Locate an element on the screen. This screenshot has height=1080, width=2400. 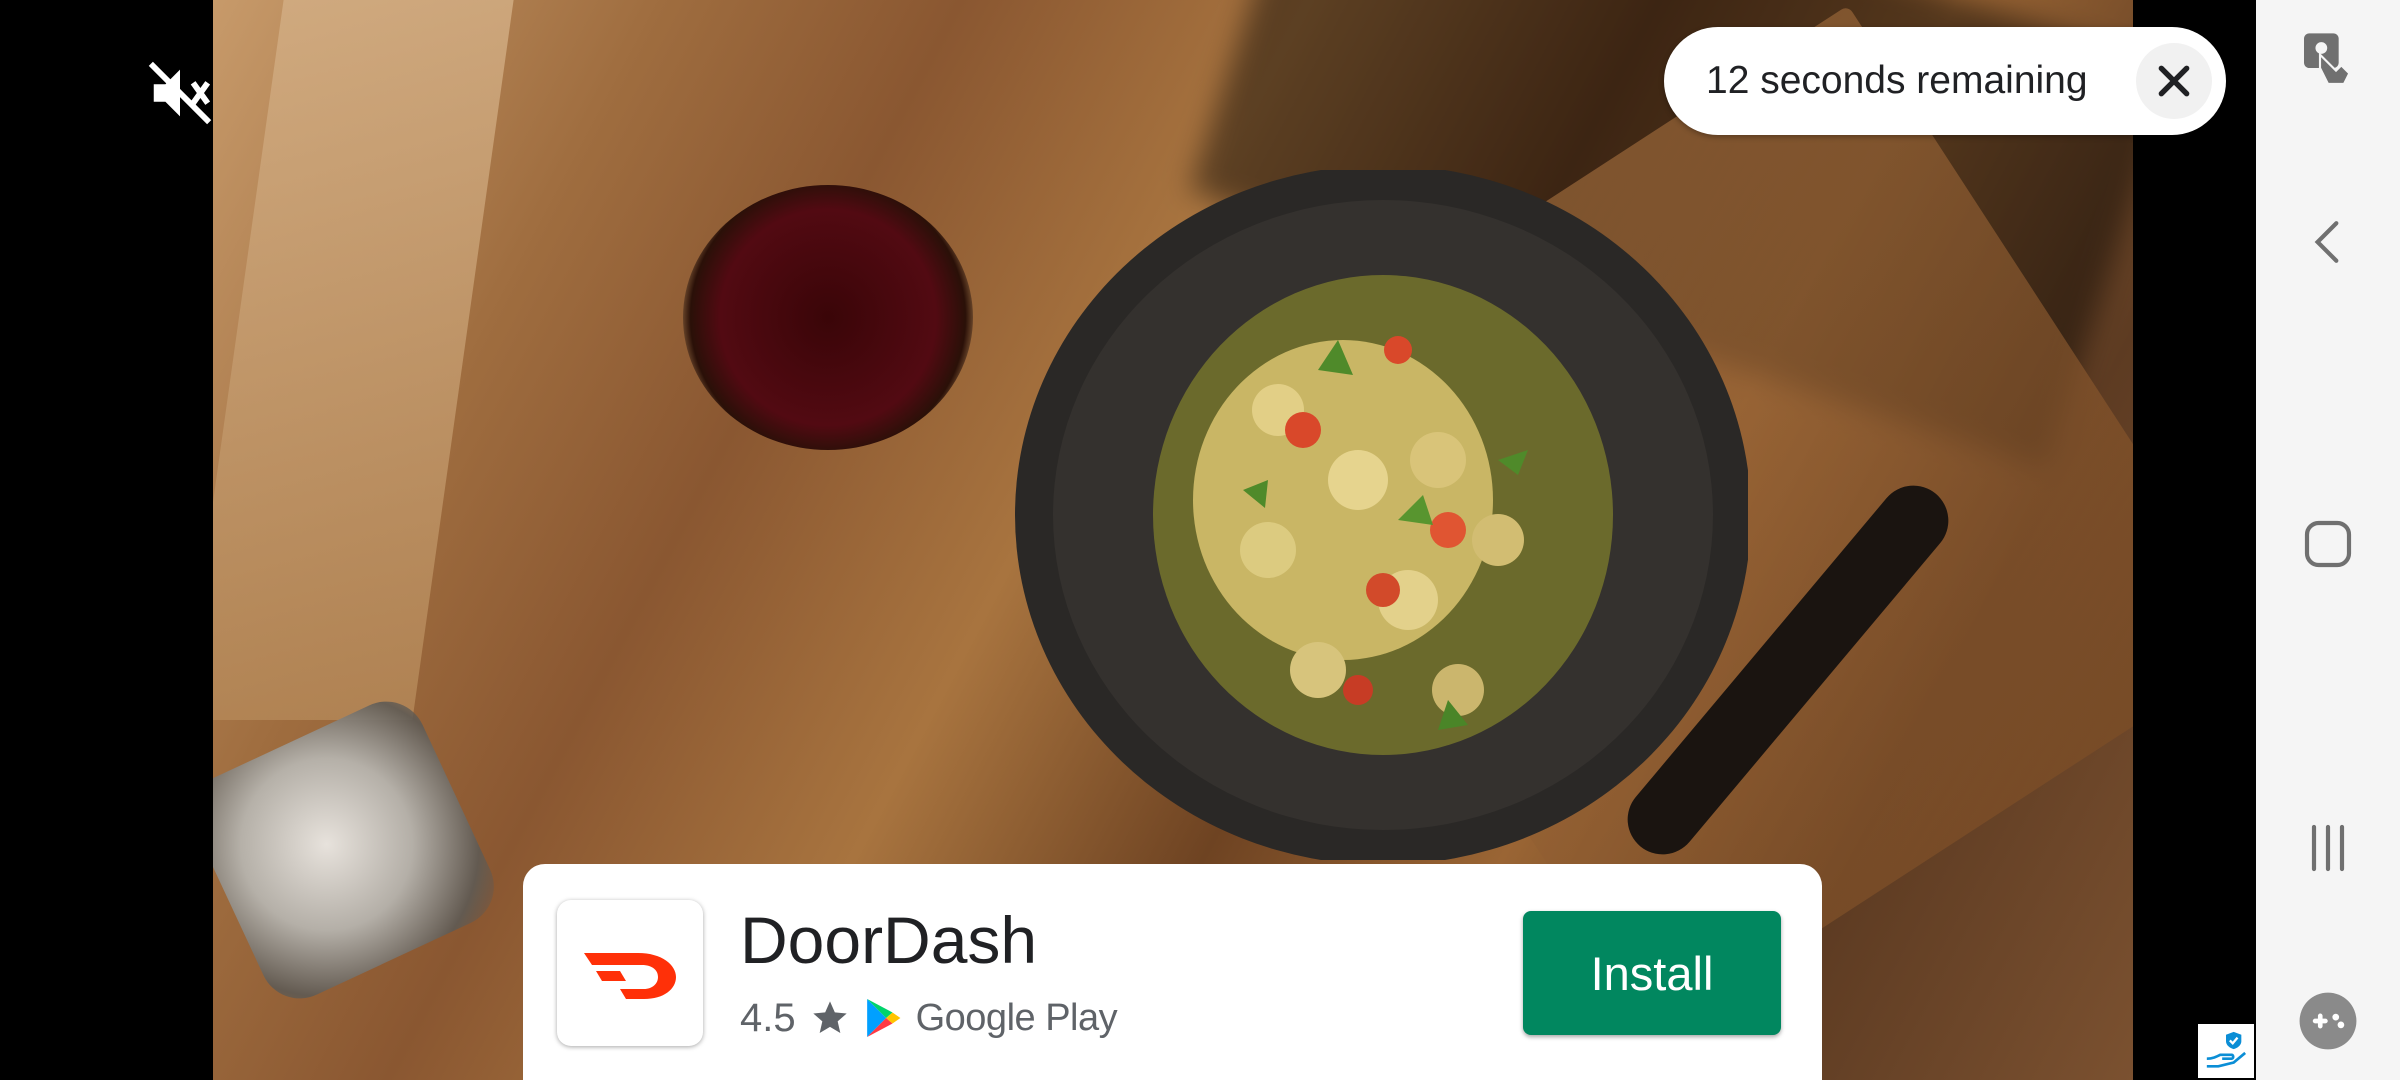
app-install-card: DoorDash 4.5 Google Play Install is located at coordinates (1172, 972).